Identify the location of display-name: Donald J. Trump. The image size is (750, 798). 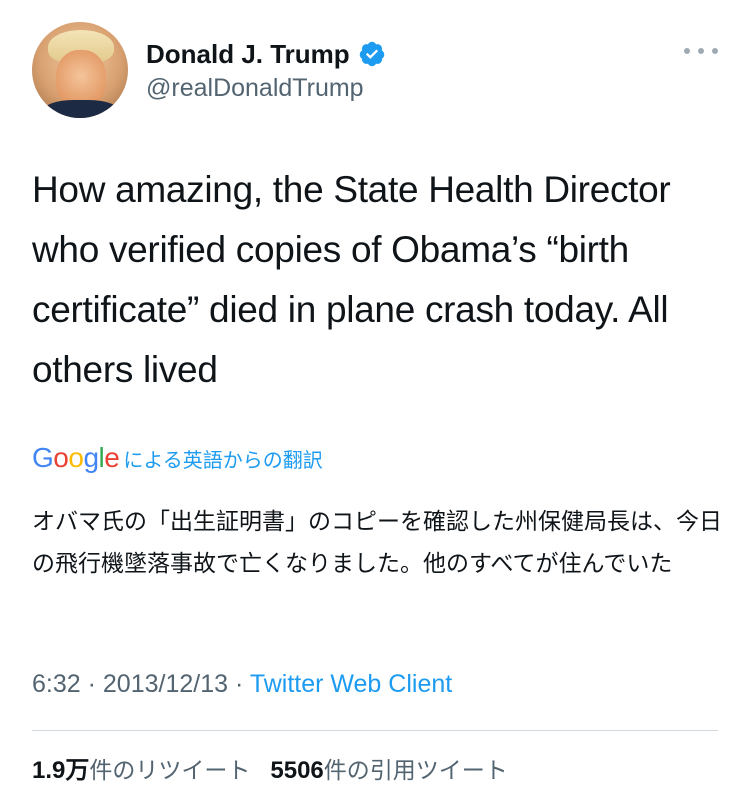
(248, 54).